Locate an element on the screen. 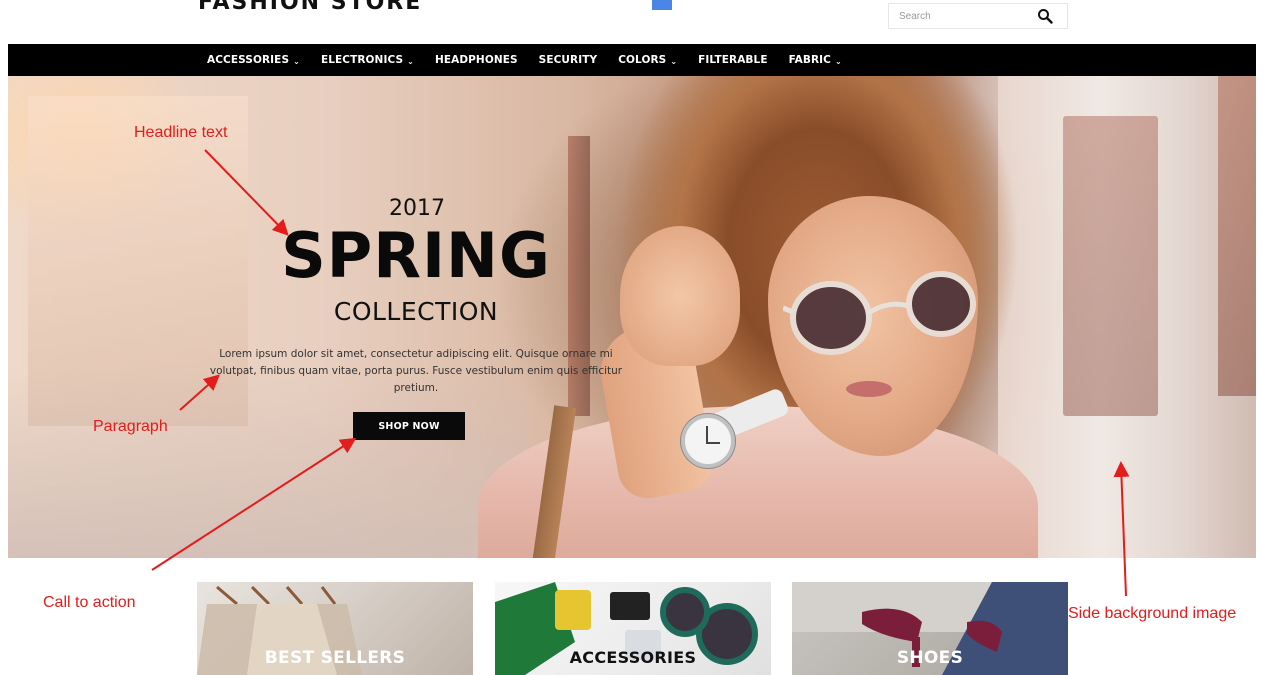 Image resolution: width=1263 pixels, height=675 pixels. nav-item-colors: COLORS ⌄ is located at coordinates (647, 60).